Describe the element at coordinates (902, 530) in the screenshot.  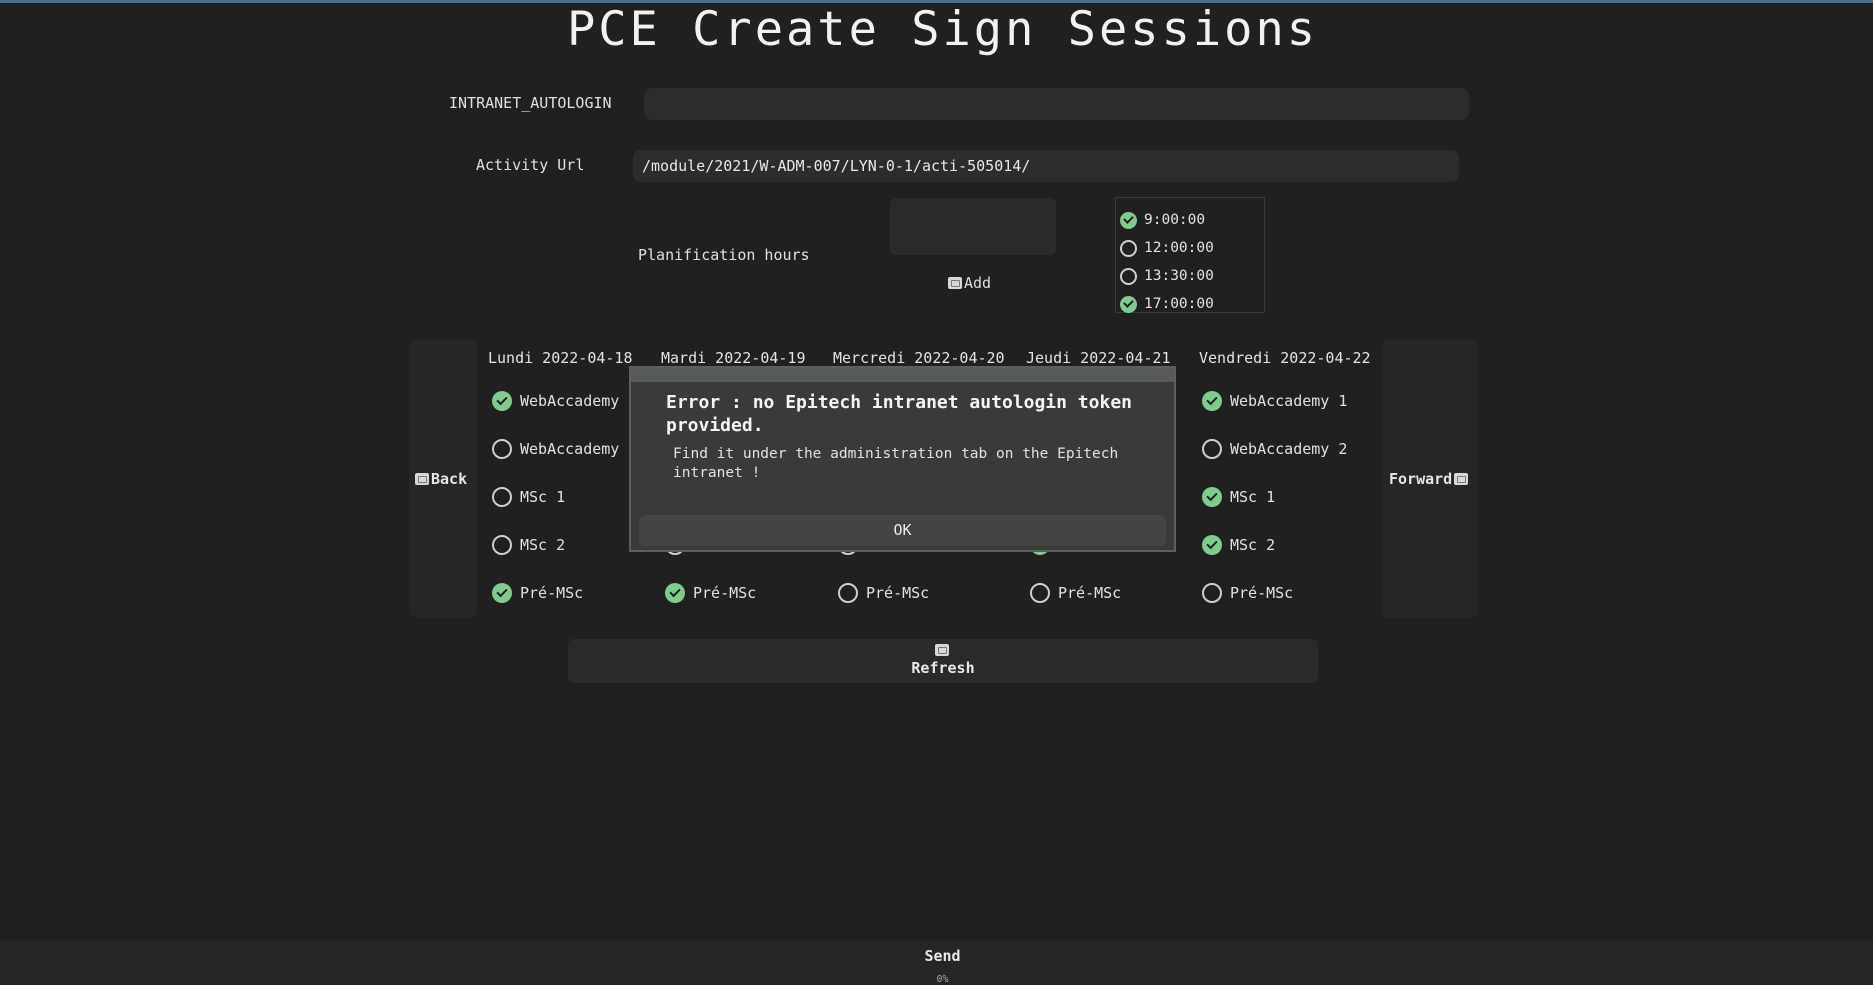
I see `ok-button: OK` at that location.